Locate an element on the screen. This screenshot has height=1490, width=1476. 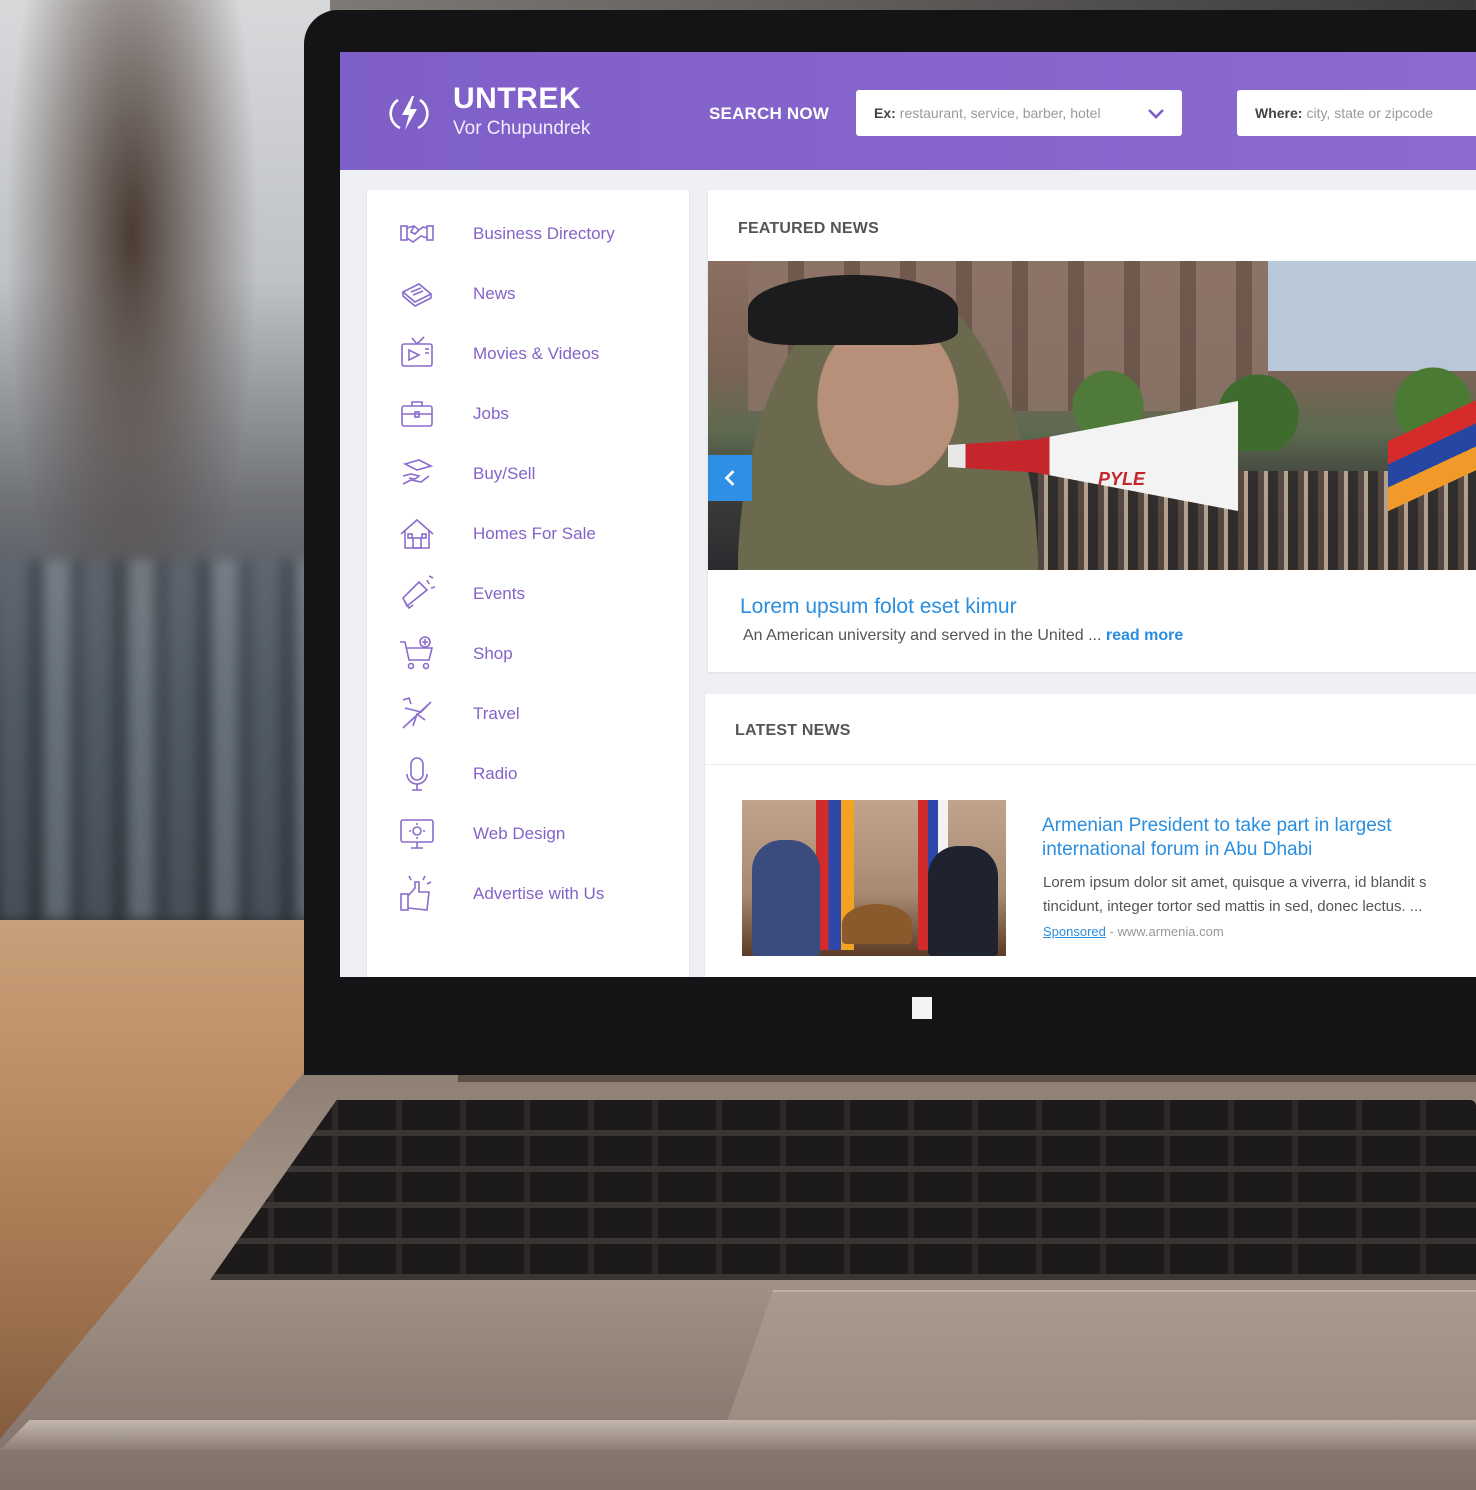
sidebar-item-radio: Radio is located at coordinates (528, 774).